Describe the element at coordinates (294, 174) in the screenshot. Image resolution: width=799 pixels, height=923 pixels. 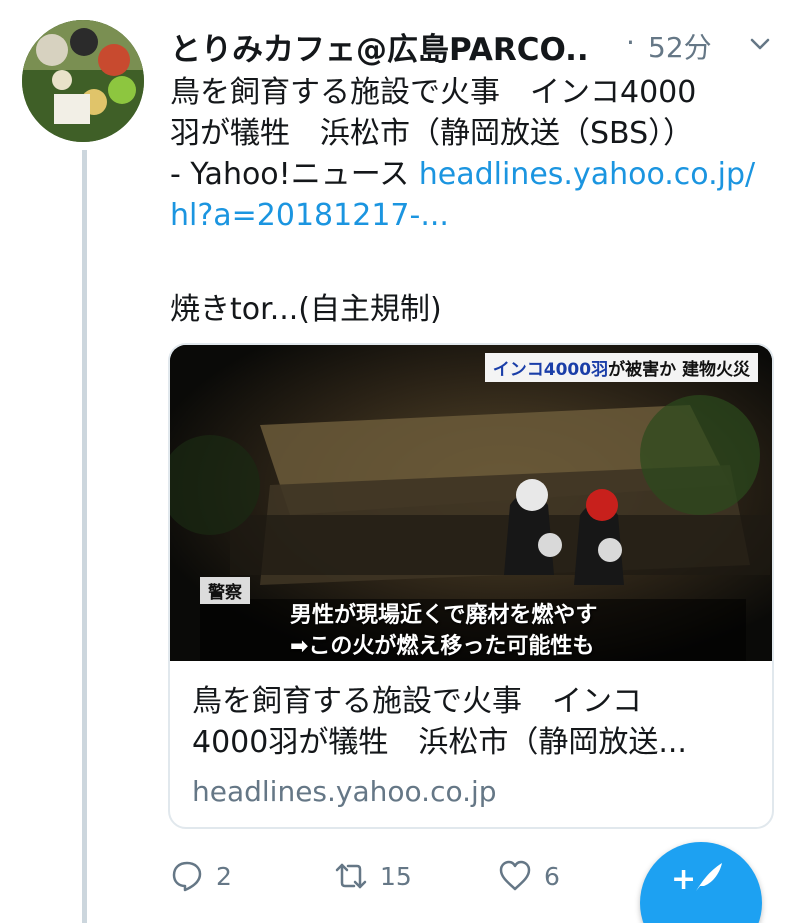
I see `tweet-text-prefix: - Yahoo!ニュース` at that location.